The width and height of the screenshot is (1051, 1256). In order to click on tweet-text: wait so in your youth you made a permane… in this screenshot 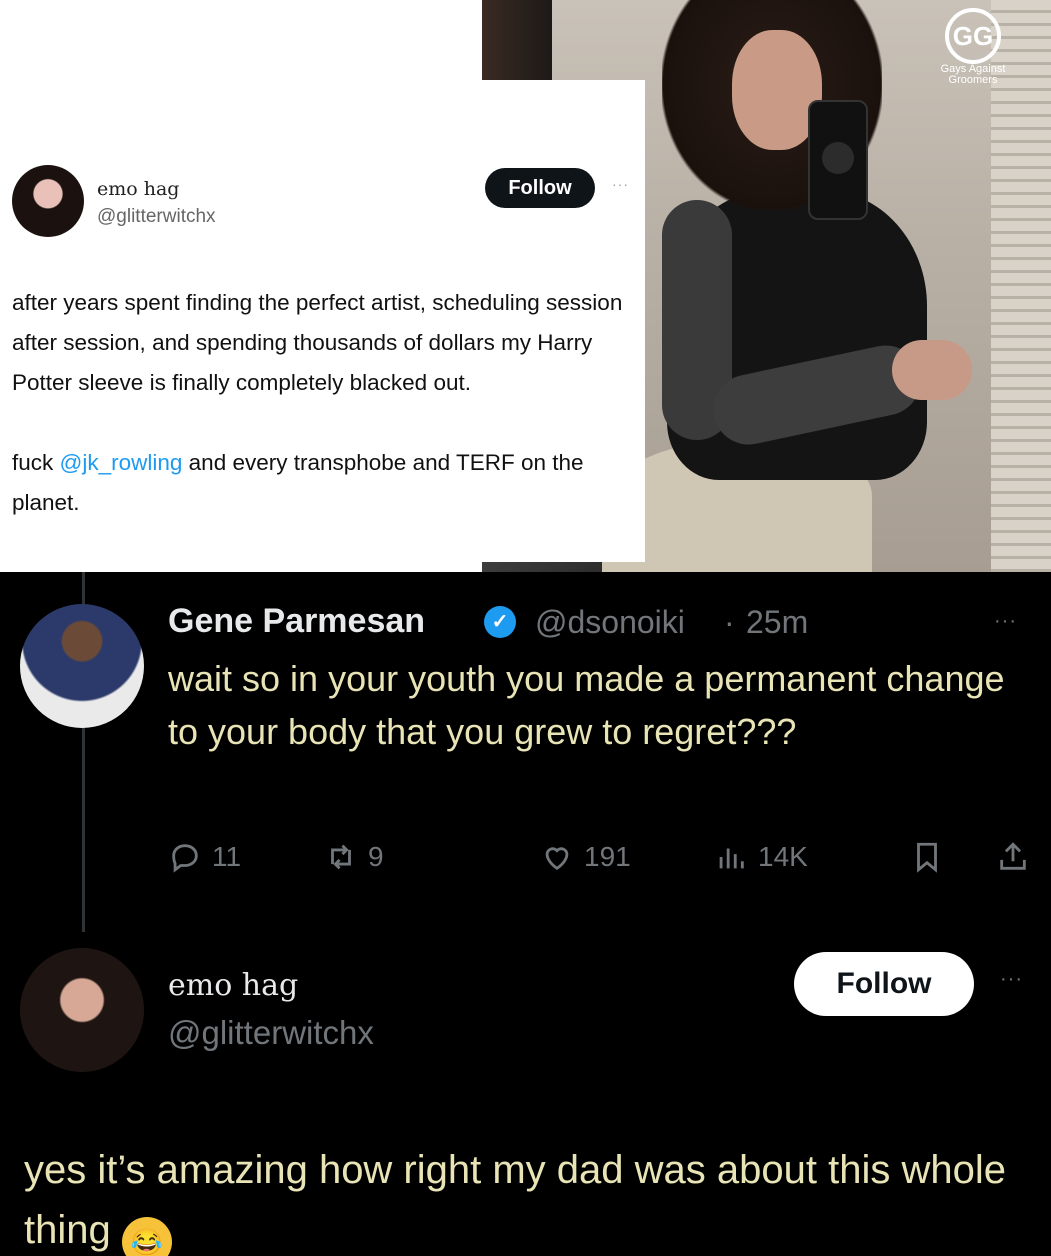, I will do `click(586, 705)`.